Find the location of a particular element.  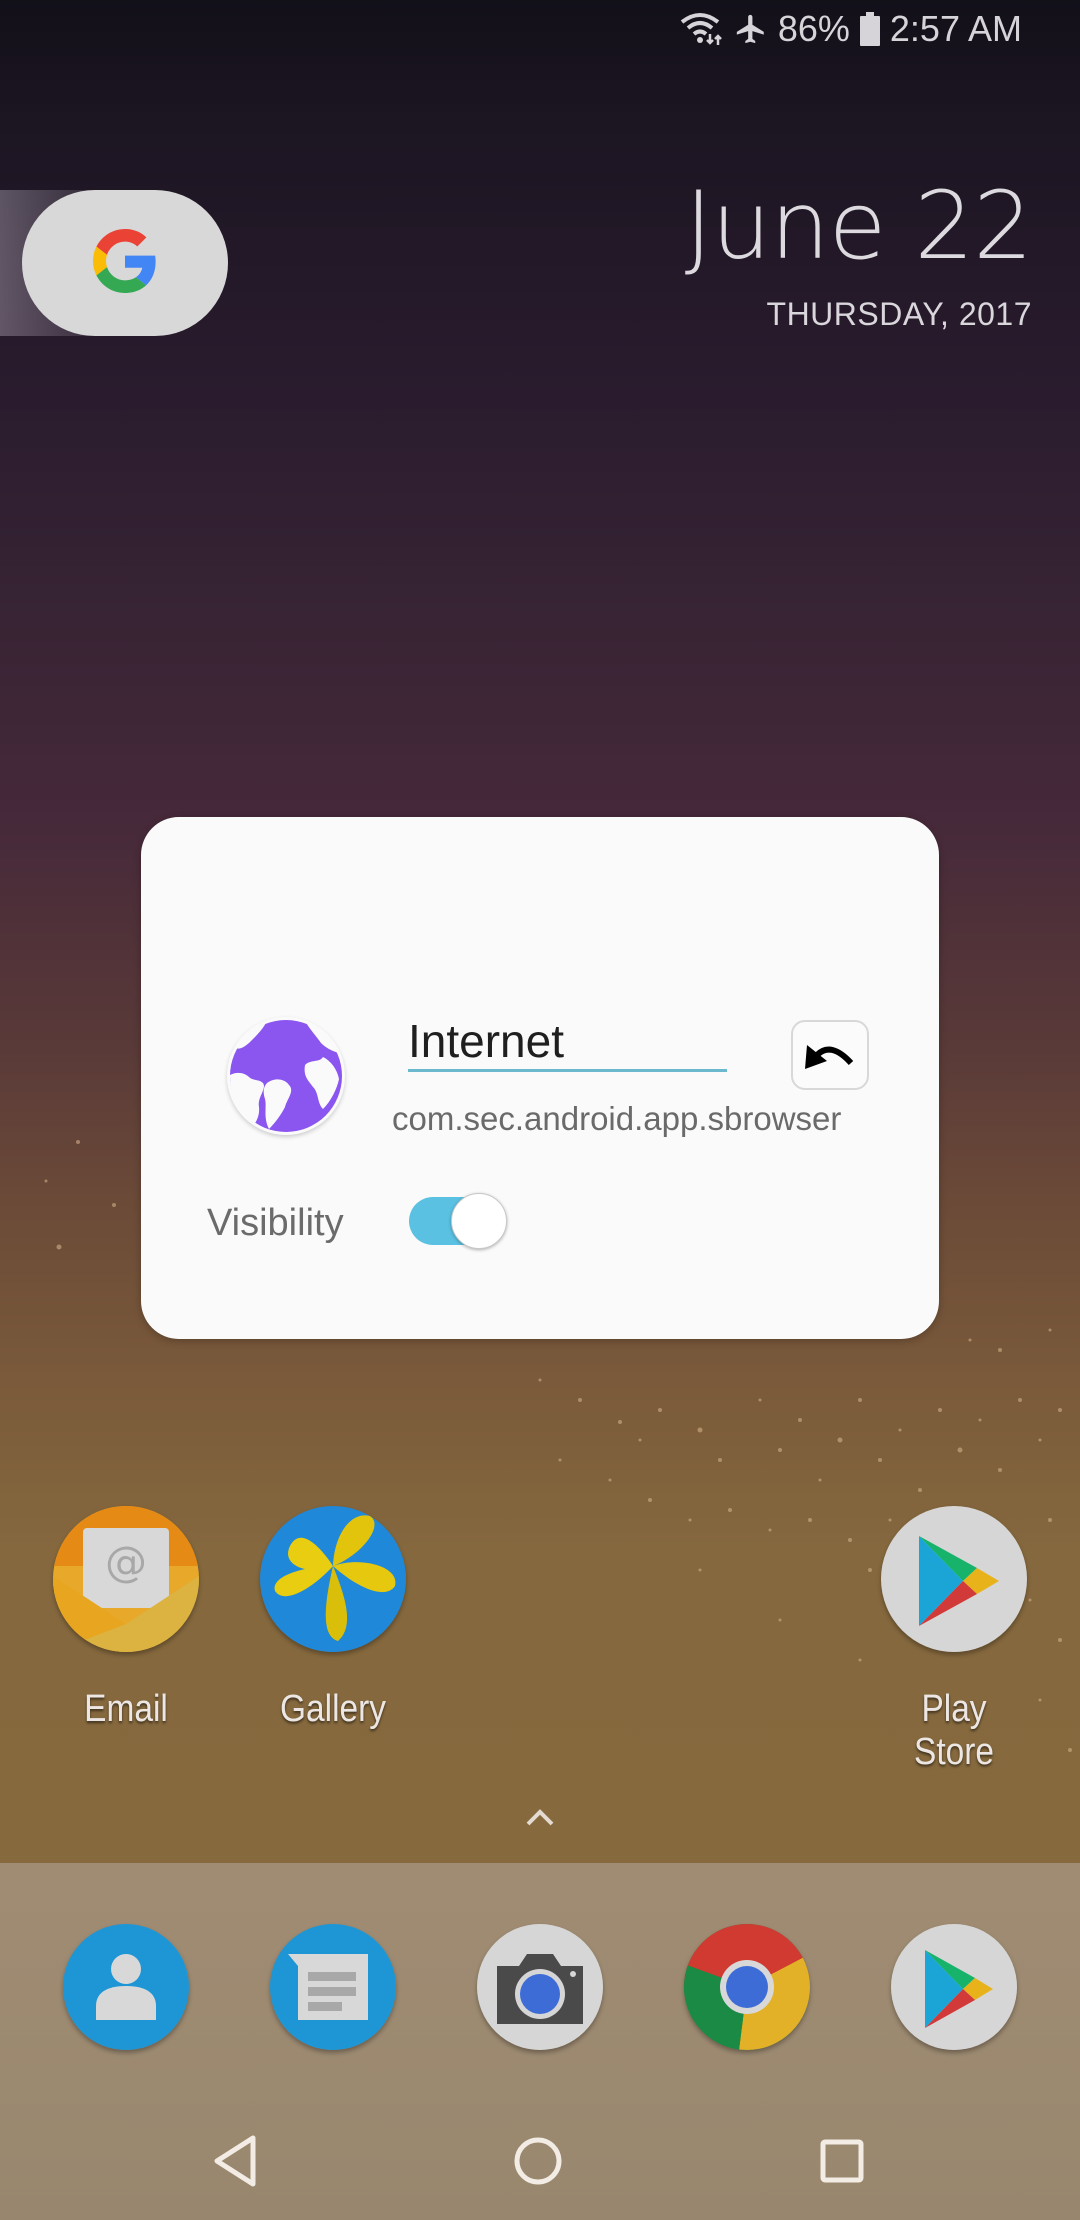

home-app-label: Play Store is located at coordinates (954, 1730).